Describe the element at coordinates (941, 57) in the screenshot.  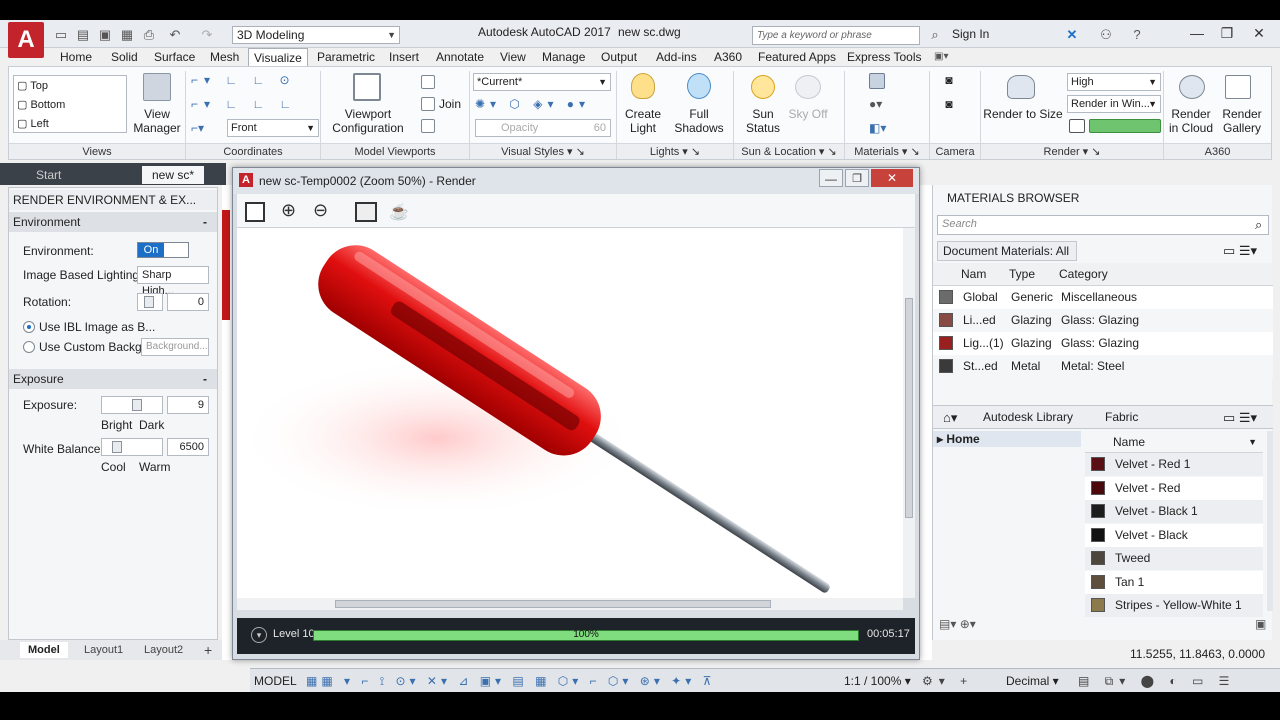
I see `ribbon-options-icon: ▣▾` at that location.